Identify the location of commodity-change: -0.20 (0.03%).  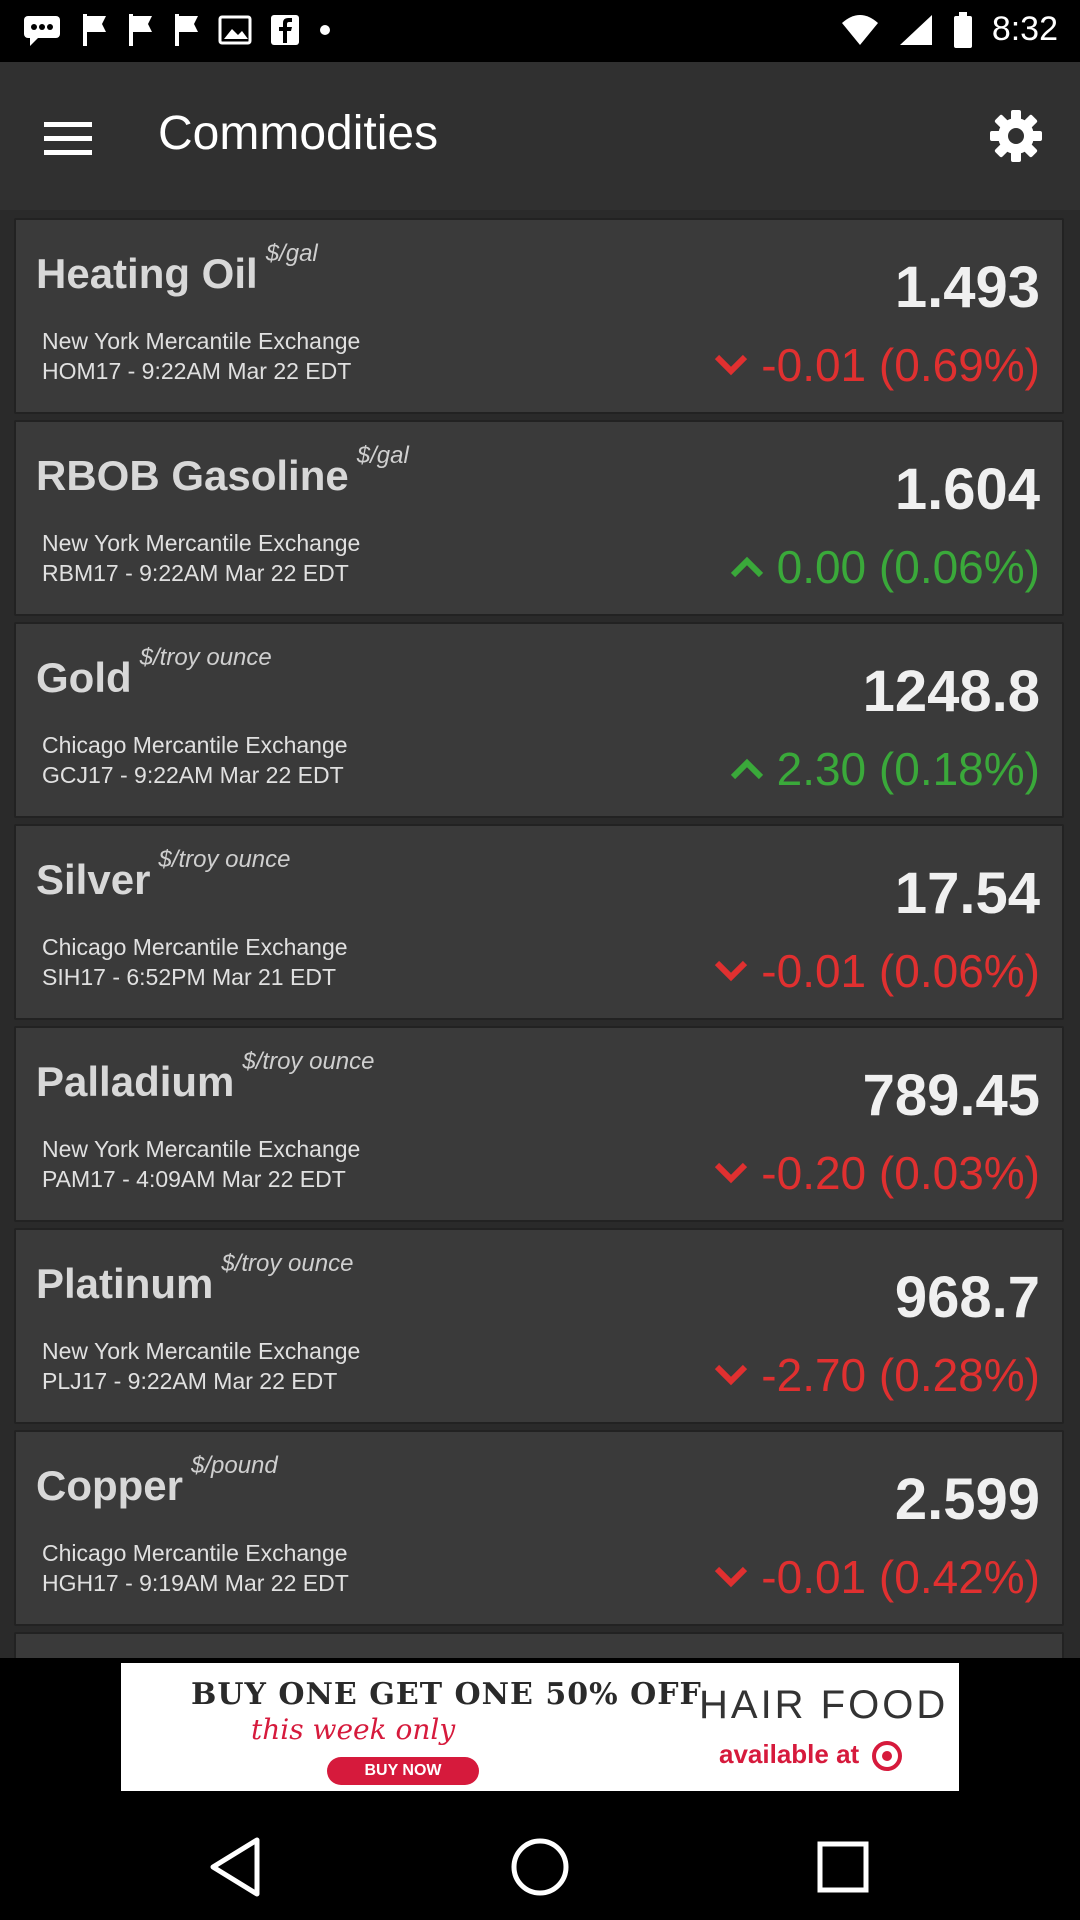
(876, 1173).